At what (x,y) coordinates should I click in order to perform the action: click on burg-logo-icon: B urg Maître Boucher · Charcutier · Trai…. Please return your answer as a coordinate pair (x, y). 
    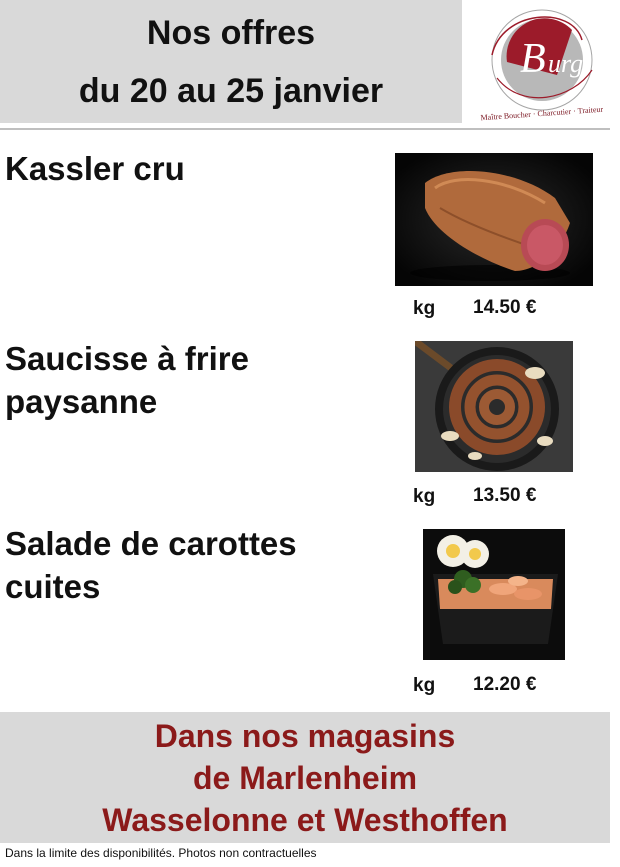
    Looking at the image, I should click on (542, 66).